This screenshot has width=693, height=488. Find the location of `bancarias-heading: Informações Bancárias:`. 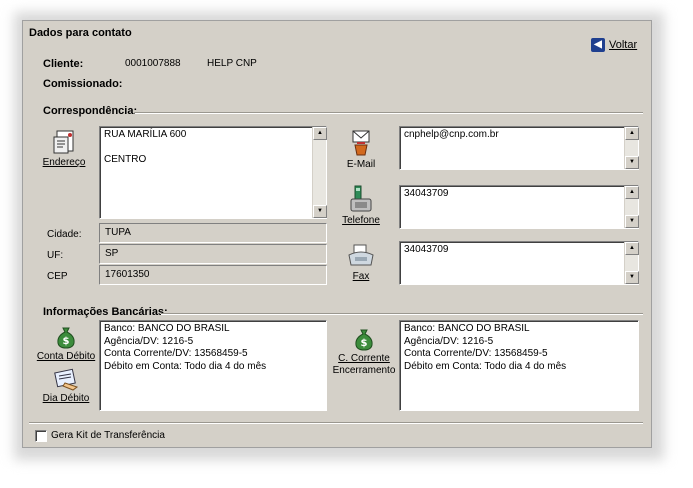

bancarias-heading: Informações Bancárias: is located at coordinates (105, 312).